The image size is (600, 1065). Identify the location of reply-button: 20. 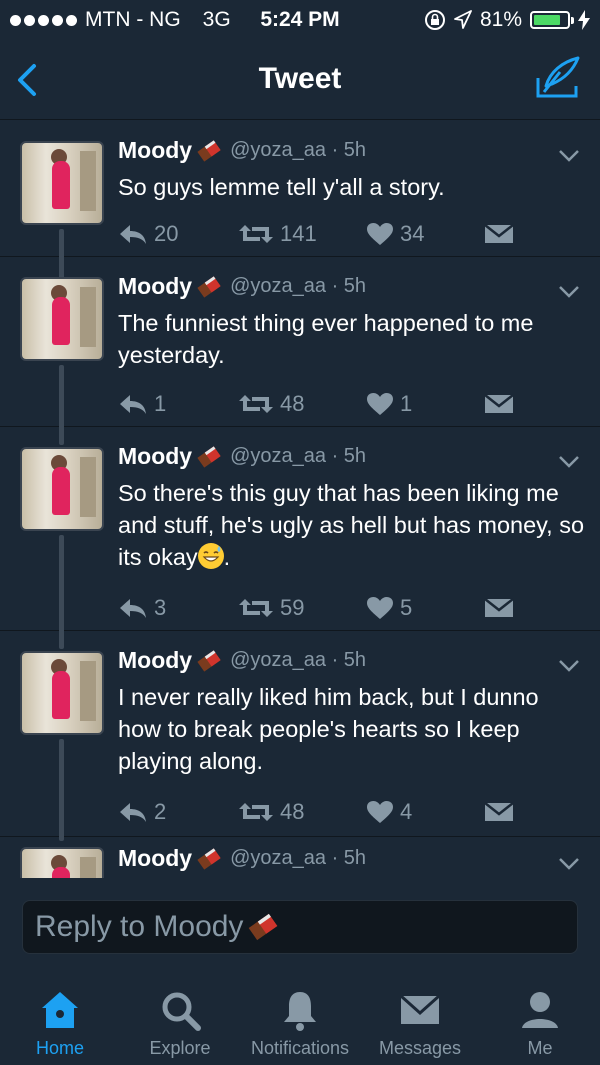
(178, 234).